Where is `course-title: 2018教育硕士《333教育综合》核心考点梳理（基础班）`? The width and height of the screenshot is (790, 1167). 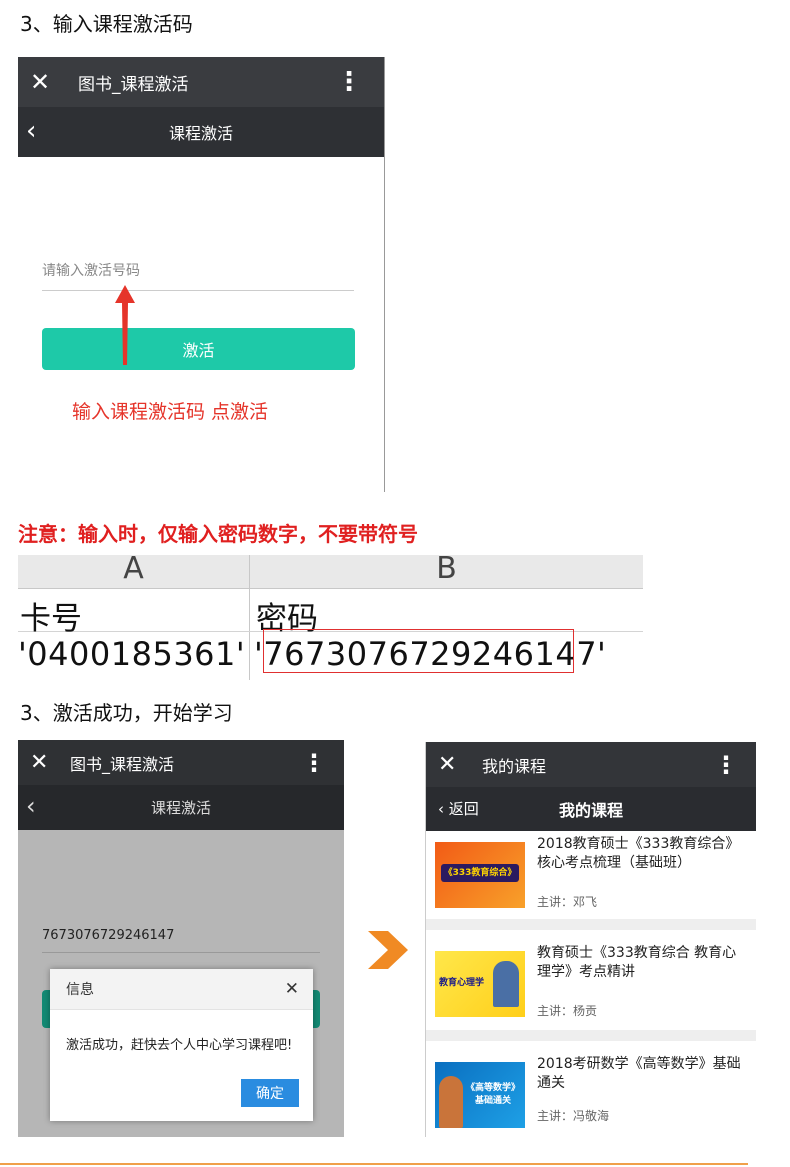
course-title: 2018教育硕士《333教育综合》核心考点梳理（基础班） is located at coordinates (638, 853).